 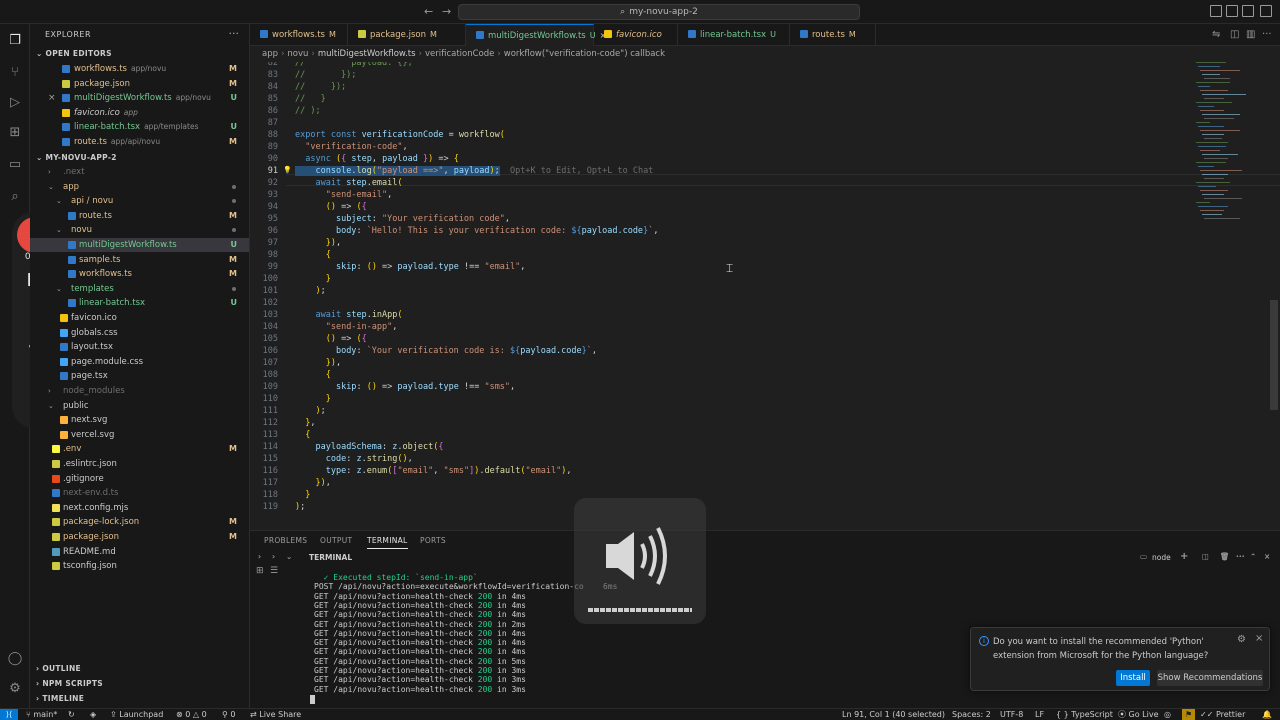 I want to click on indentation: Spaces: 2, so click(x=971, y=714).